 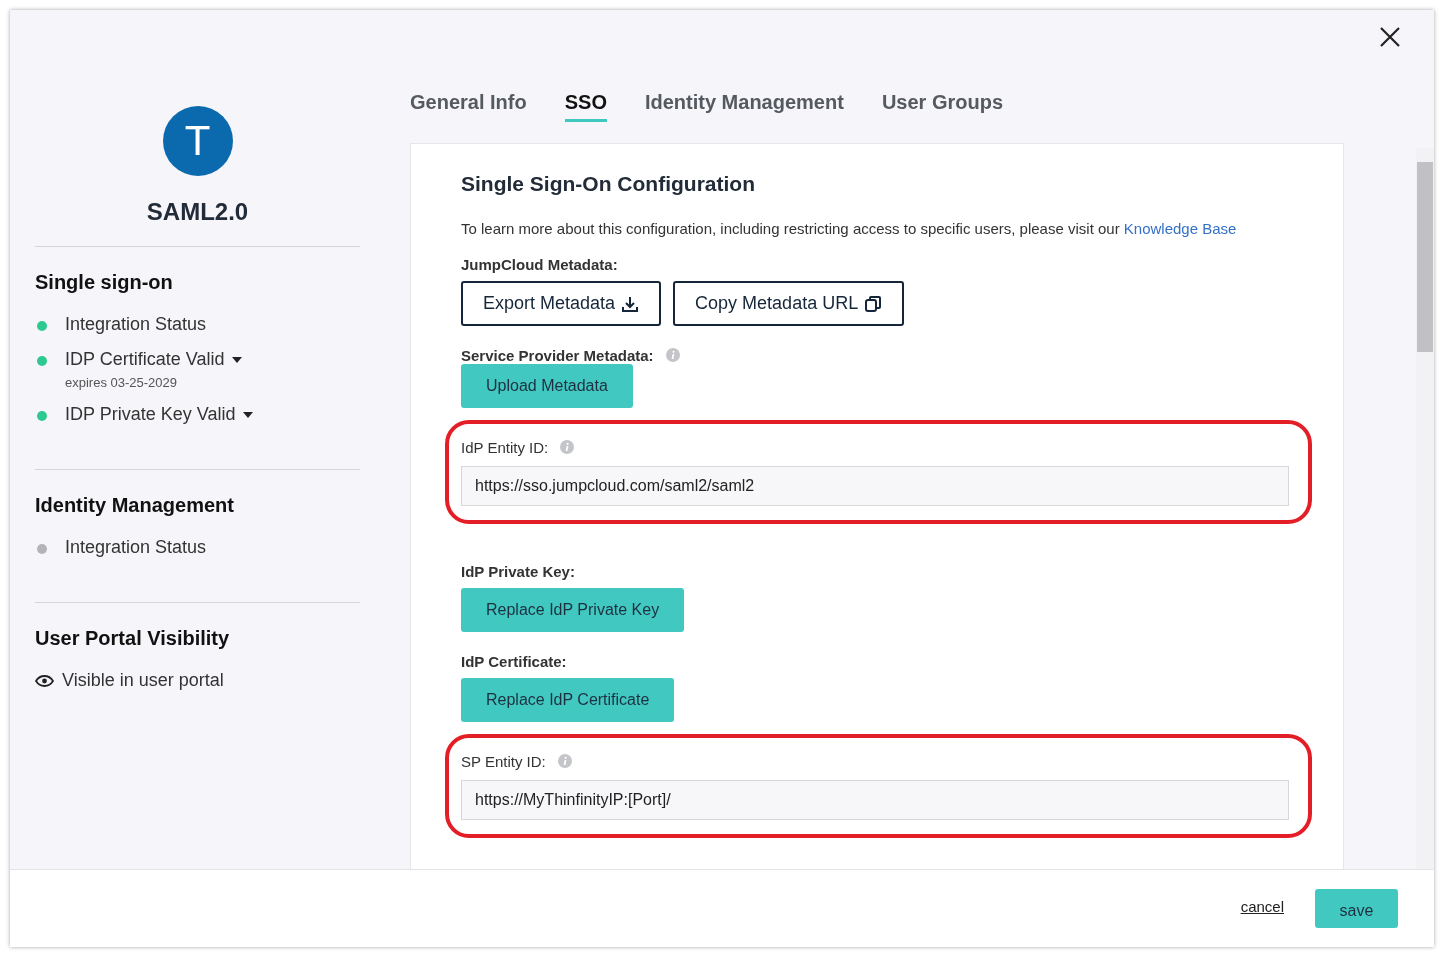 I want to click on tab: User Groups, so click(x=942, y=106).